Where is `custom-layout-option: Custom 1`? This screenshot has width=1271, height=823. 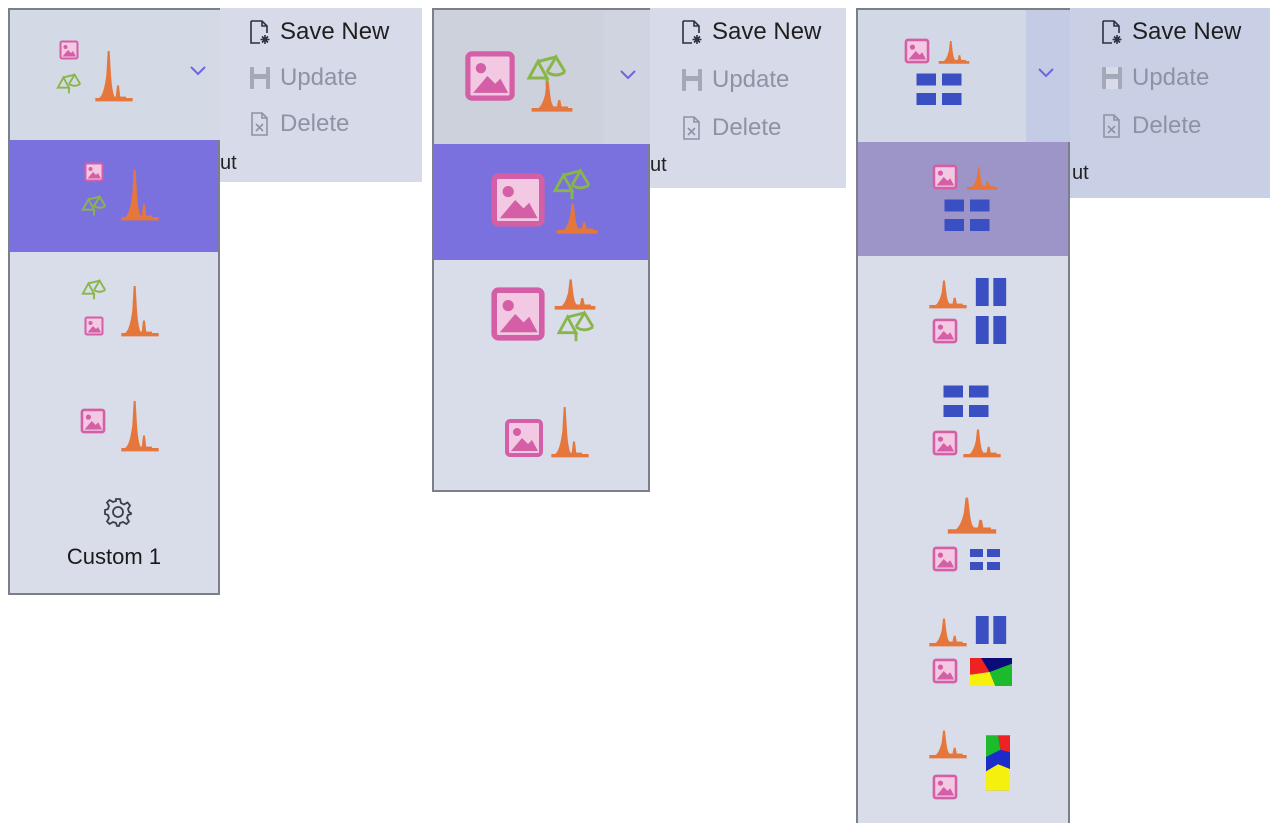 custom-layout-option: Custom 1 is located at coordinates (114, 534).